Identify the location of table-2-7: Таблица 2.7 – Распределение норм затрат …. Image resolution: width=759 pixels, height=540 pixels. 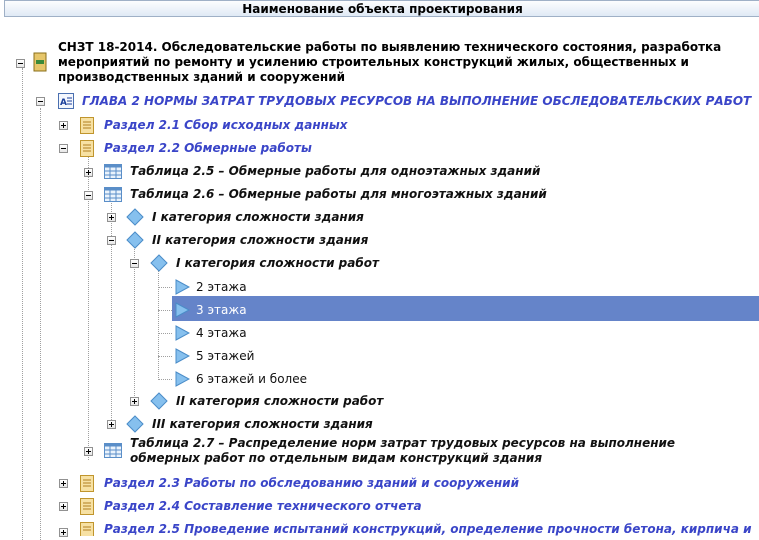
(402, 451).